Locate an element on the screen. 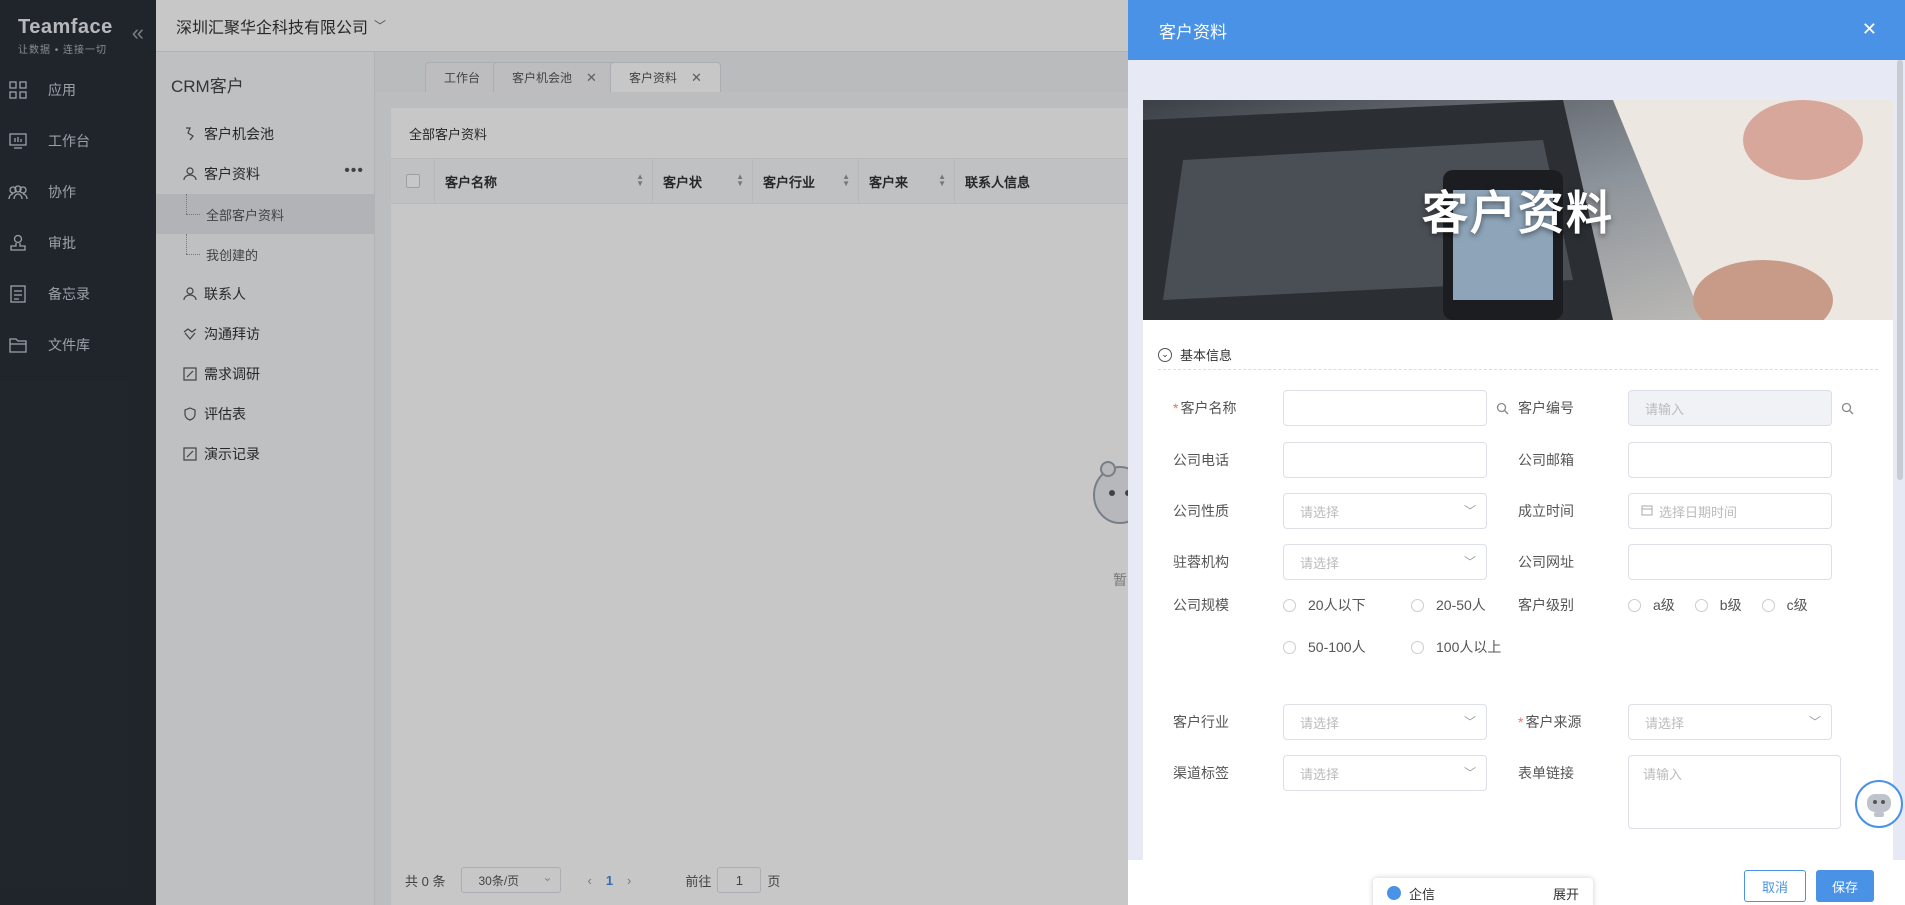  field-label: 驻蓉机构 is located at coordinates (1201, 562).